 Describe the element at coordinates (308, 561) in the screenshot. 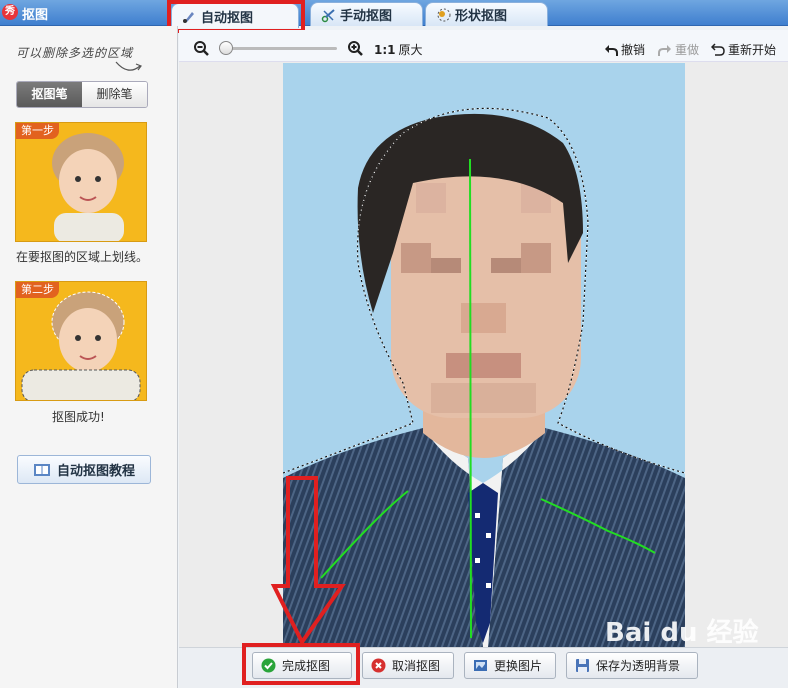

I see `annotation-arrow-icon` at that location.